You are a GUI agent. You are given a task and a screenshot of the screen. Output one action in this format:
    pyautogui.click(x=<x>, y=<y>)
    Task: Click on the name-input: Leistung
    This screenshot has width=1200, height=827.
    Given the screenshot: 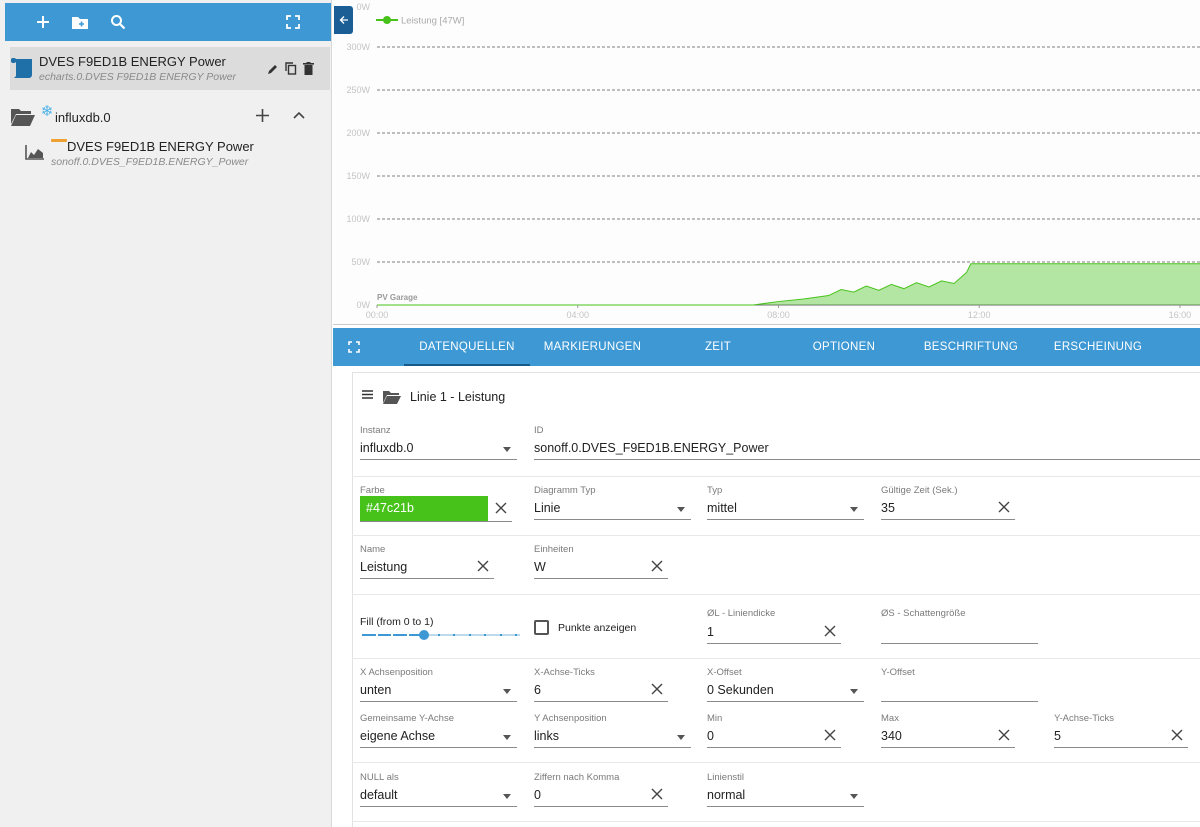 What is the action you would take?
    pyautogui.click(x=427, y=568)
    